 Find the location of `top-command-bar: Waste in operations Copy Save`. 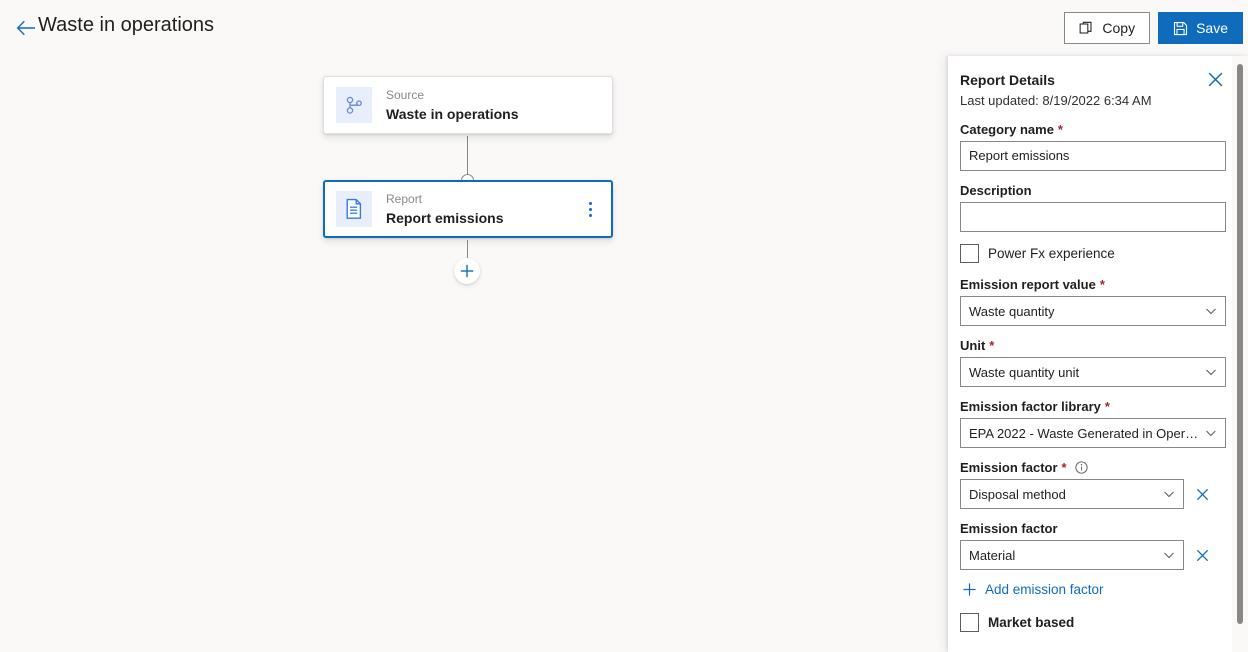

top-command-bar: Waste in operations Copy Save is located at coordinates (624, 28).